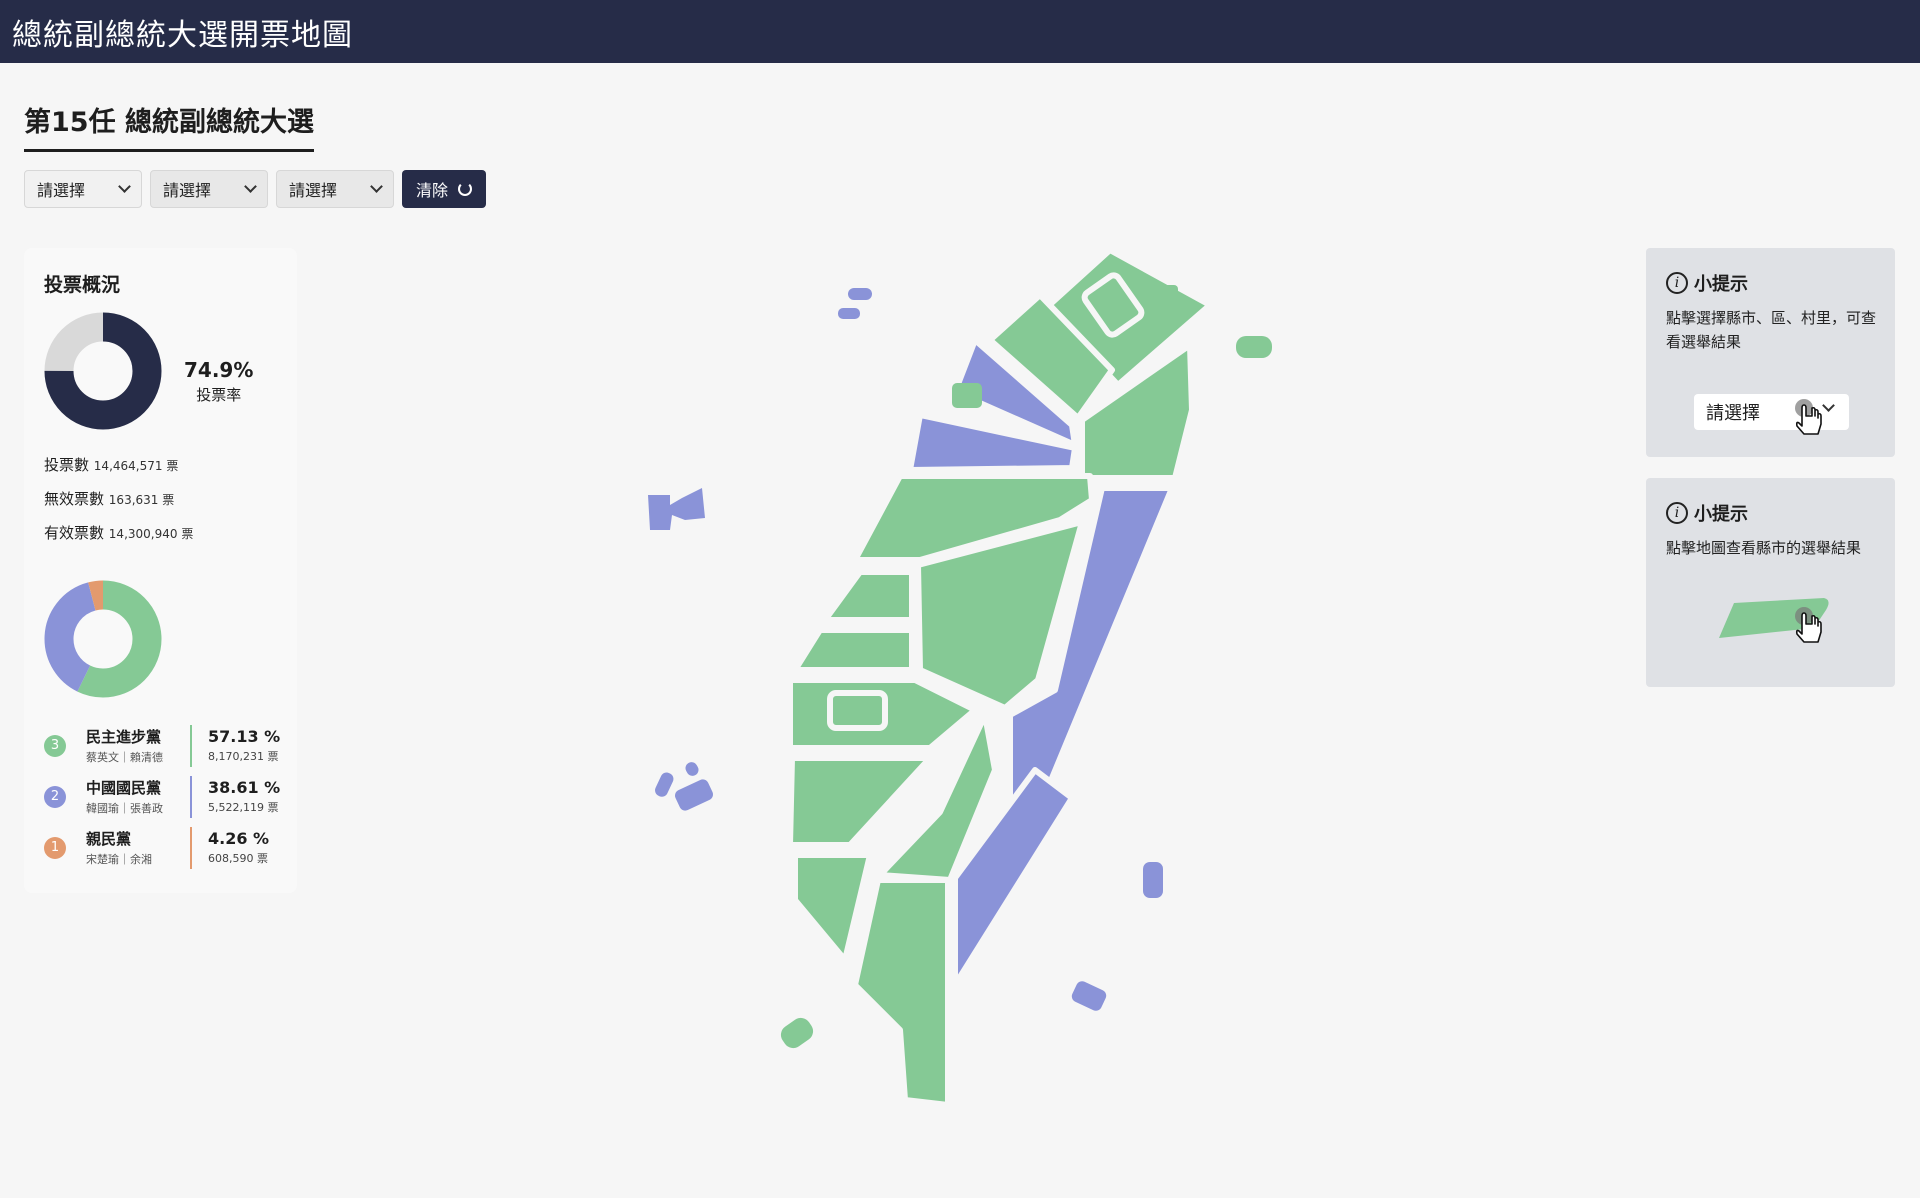 This screenshot has width=1920, height=1198. What do you see at coordinates (111, 465) in the screenshot?
I see `stat-total-votes: 投票數 14,464,571 票` at bounding box center [111, 465].